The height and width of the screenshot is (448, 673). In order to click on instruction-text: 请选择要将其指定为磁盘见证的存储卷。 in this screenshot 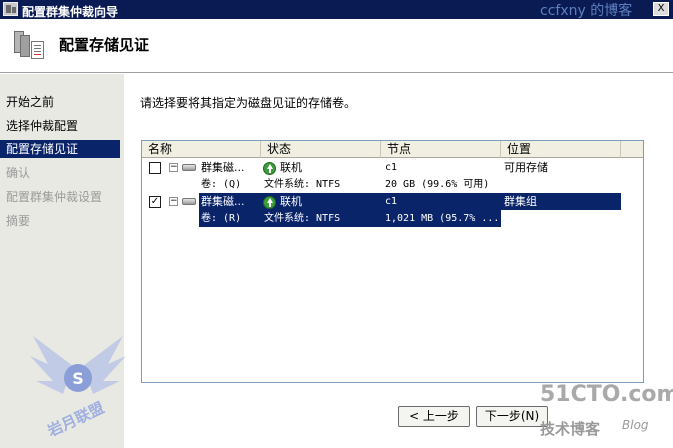, I will do `click(248, 103)`.